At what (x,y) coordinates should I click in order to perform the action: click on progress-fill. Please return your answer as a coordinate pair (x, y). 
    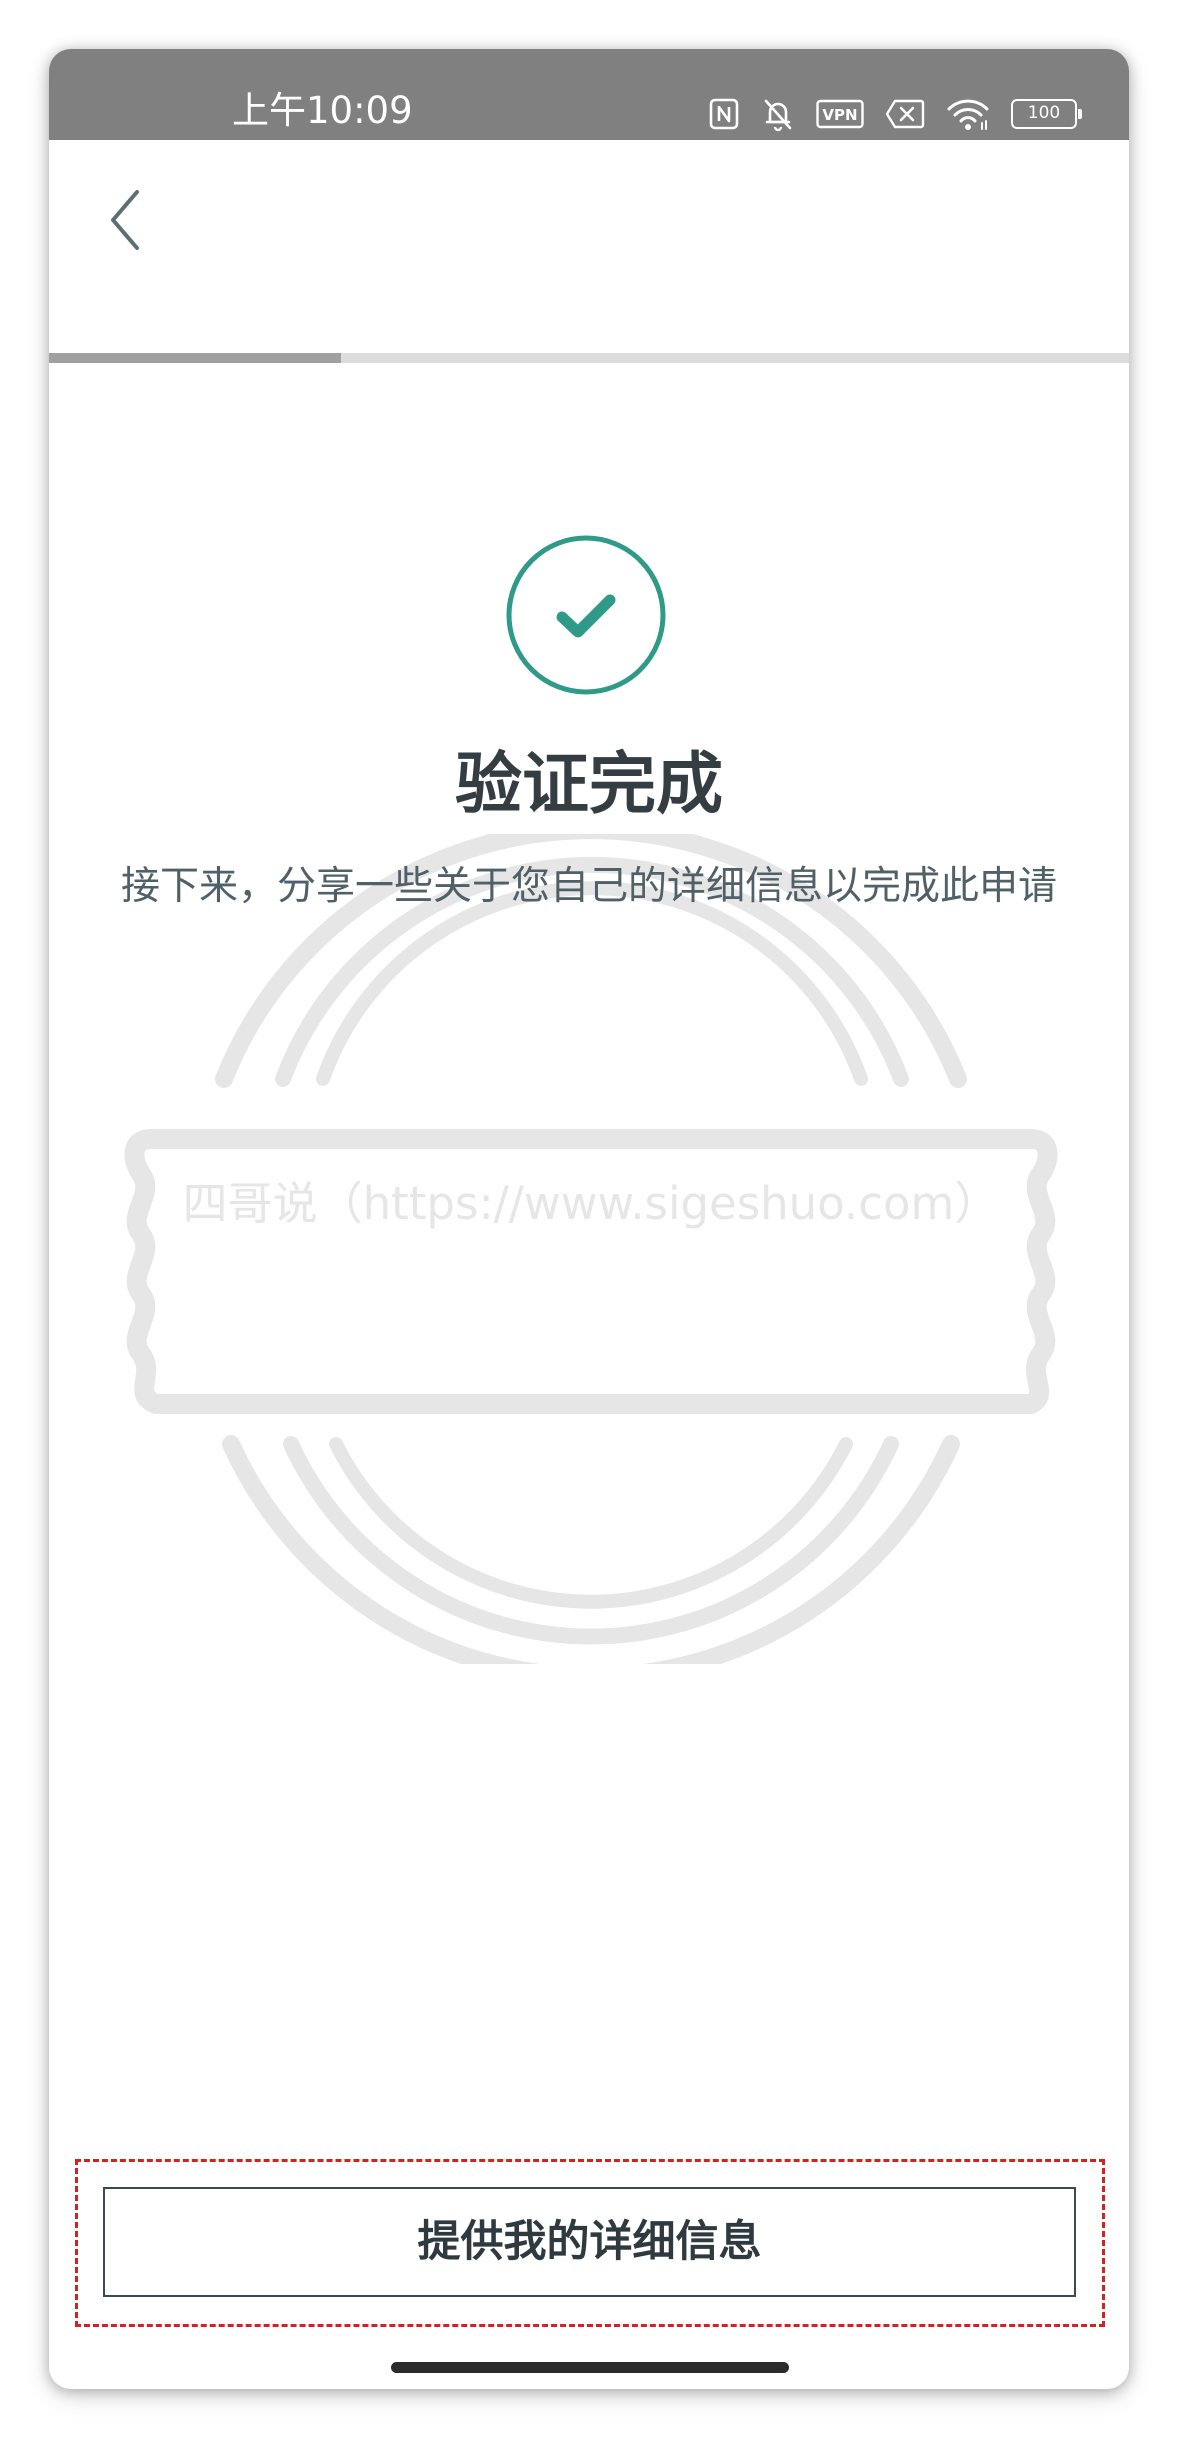
    Looking at the image, I should click on (195, 358).